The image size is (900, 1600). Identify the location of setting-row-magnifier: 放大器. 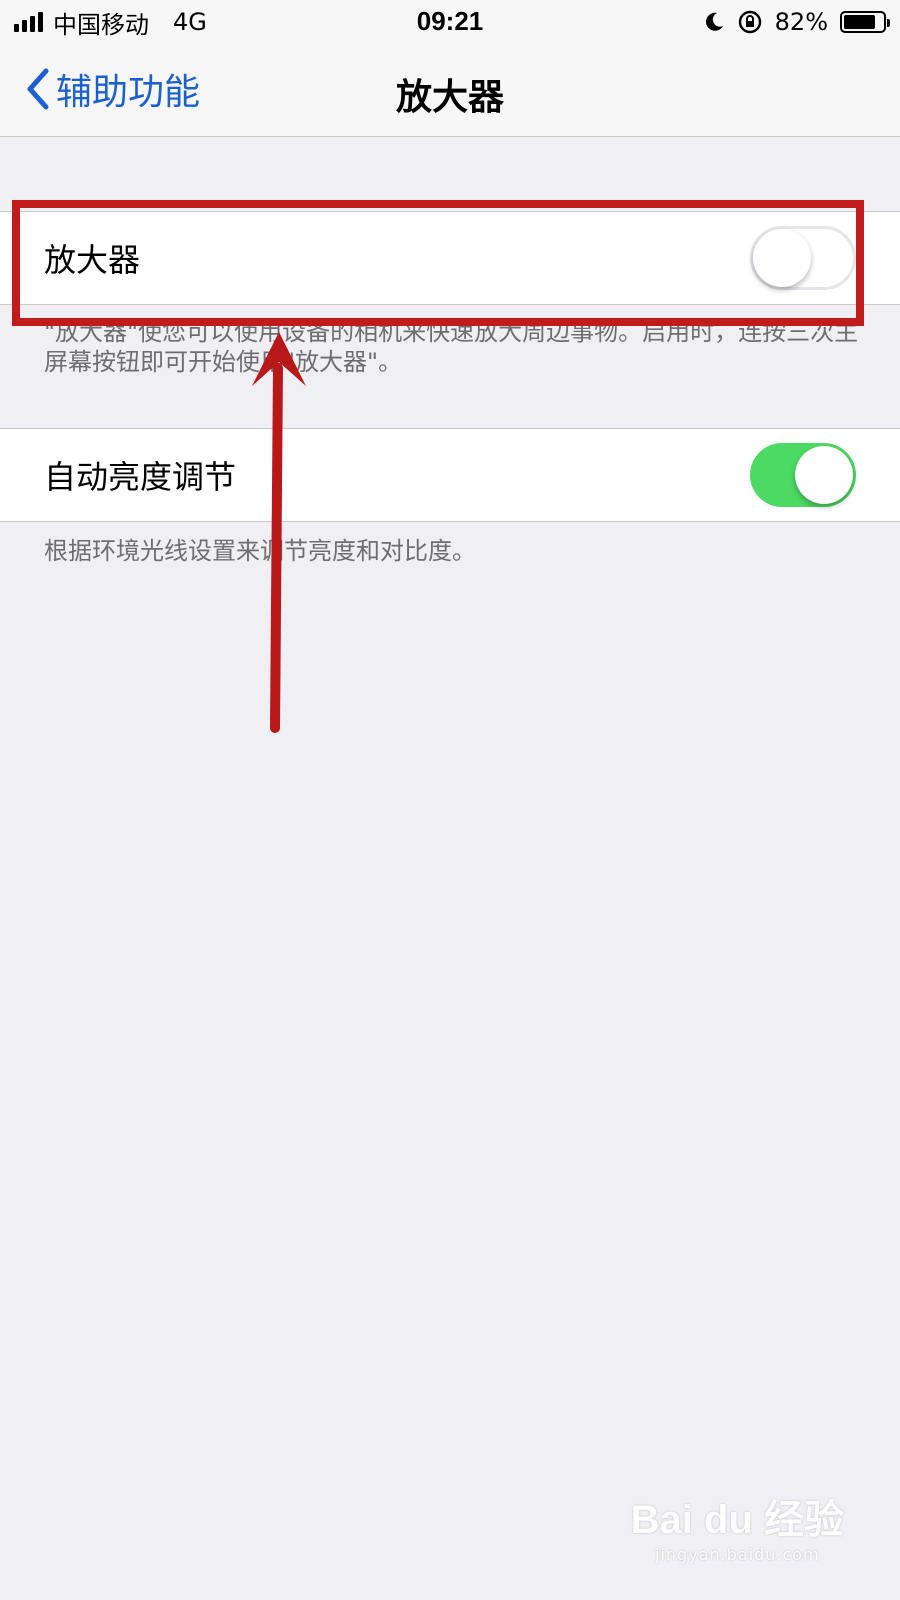
(450, 258).